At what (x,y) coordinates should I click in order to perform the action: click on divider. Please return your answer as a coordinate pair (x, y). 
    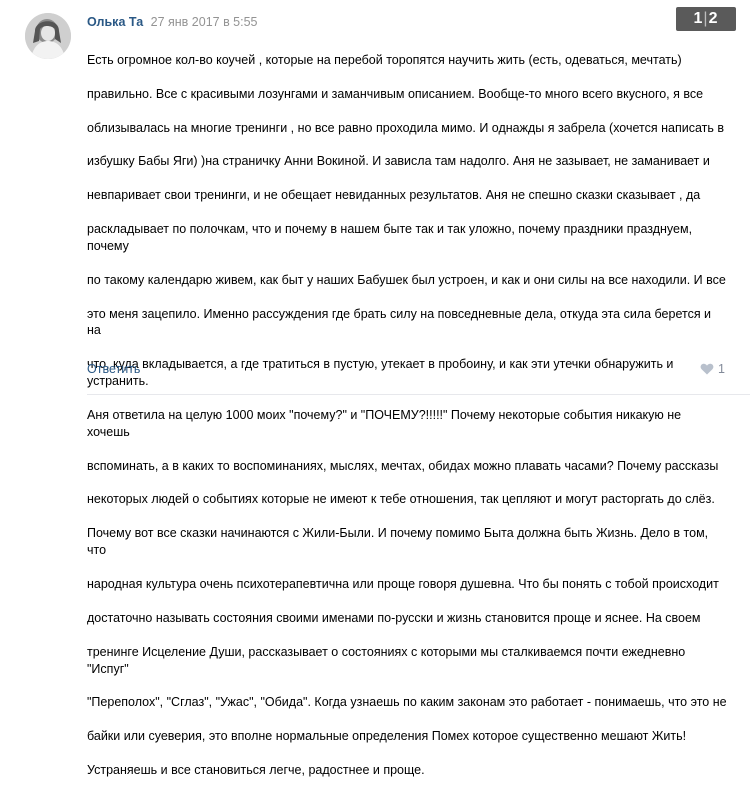
    Looking at the image, I should click on (418, 394).